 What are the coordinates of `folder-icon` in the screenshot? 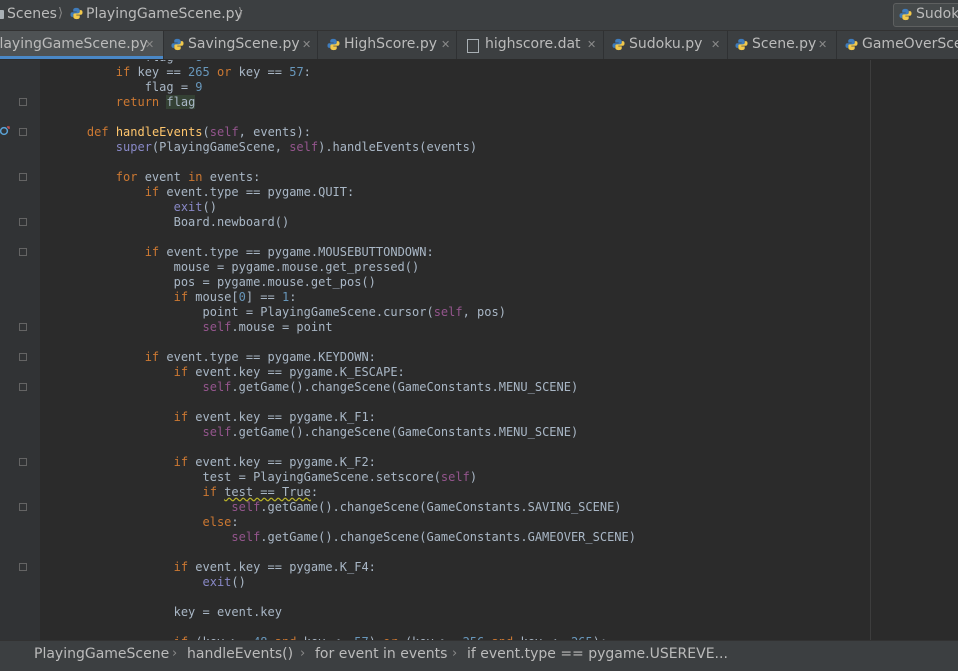 It's located at (2, 14).